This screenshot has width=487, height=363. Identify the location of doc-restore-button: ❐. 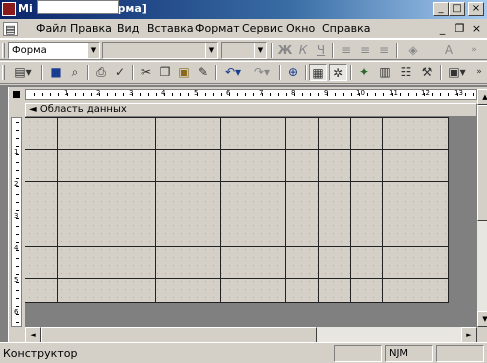
(459, 29).